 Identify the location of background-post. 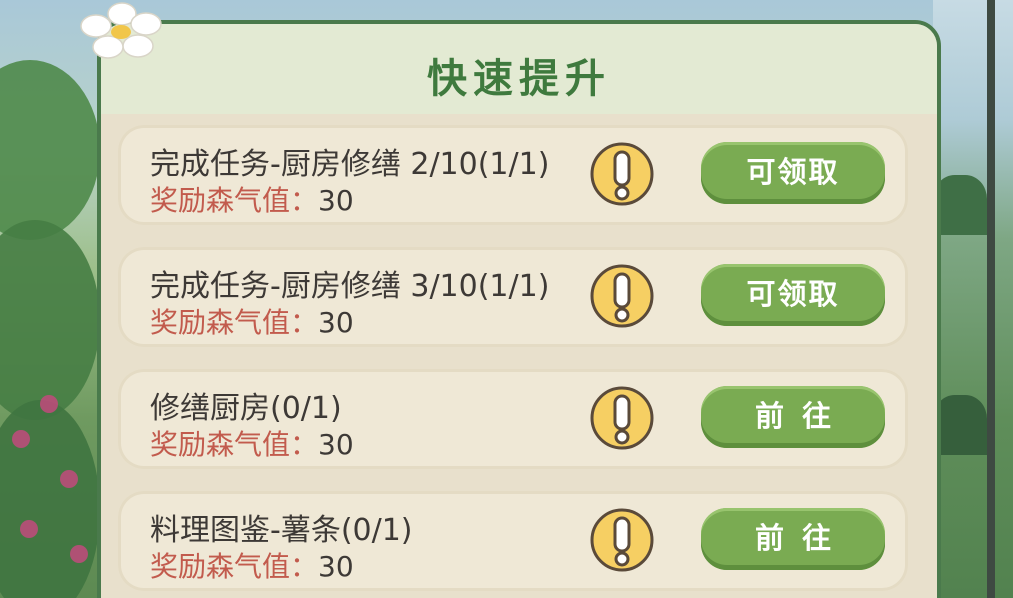
(991, 299).